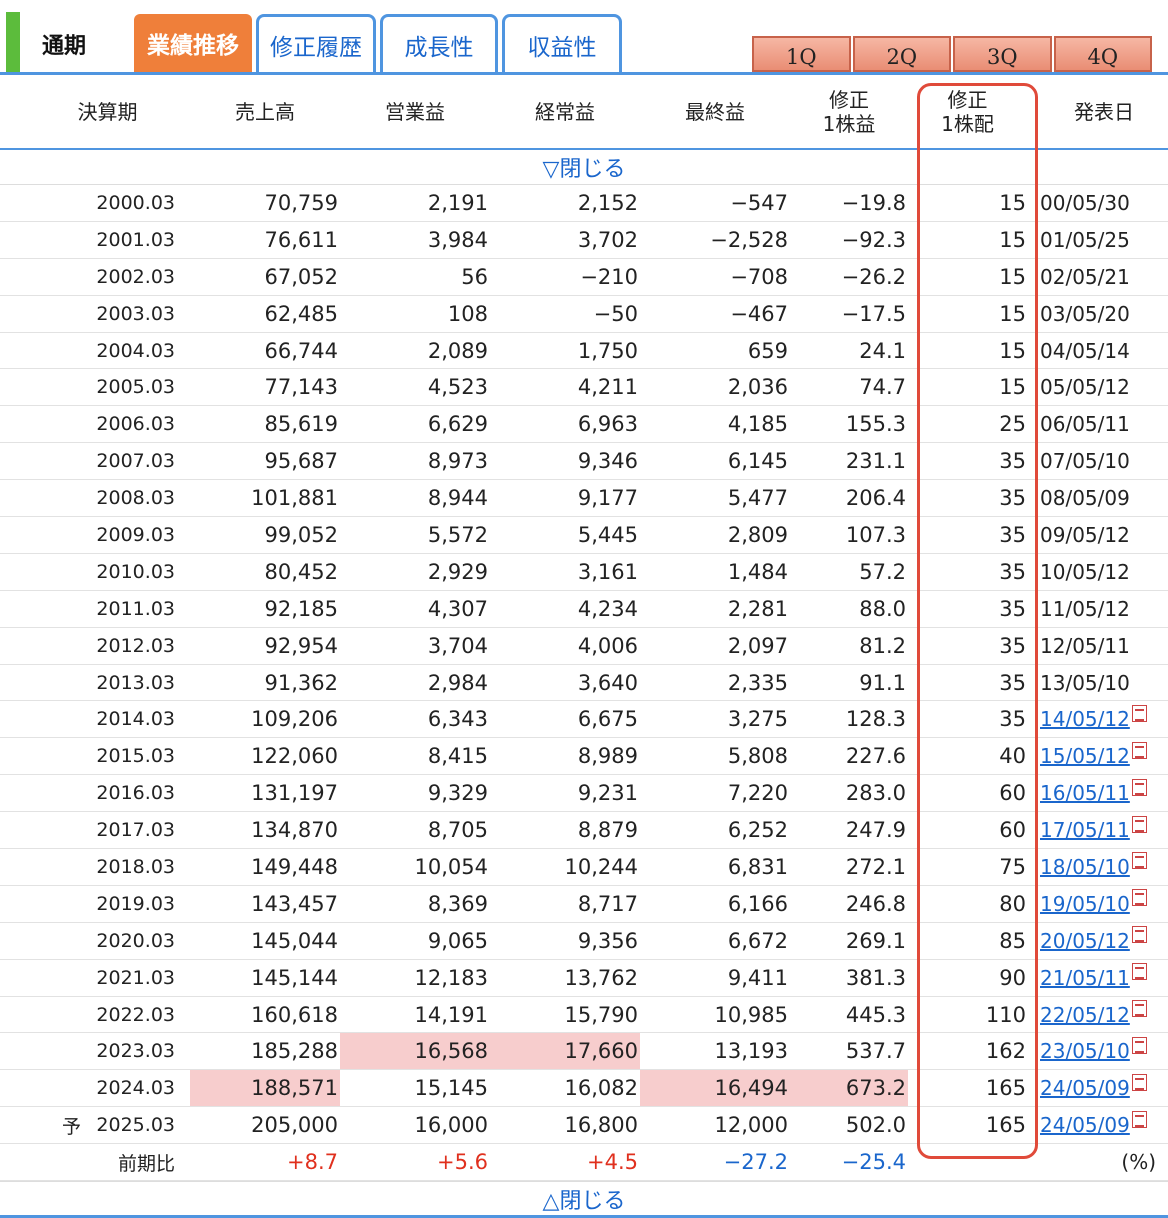 The width and height of the screenshot is (1168, 1218). Describe the element at coordinates (759, 276) in the screenshot. I see `row-net: −708` at that location.